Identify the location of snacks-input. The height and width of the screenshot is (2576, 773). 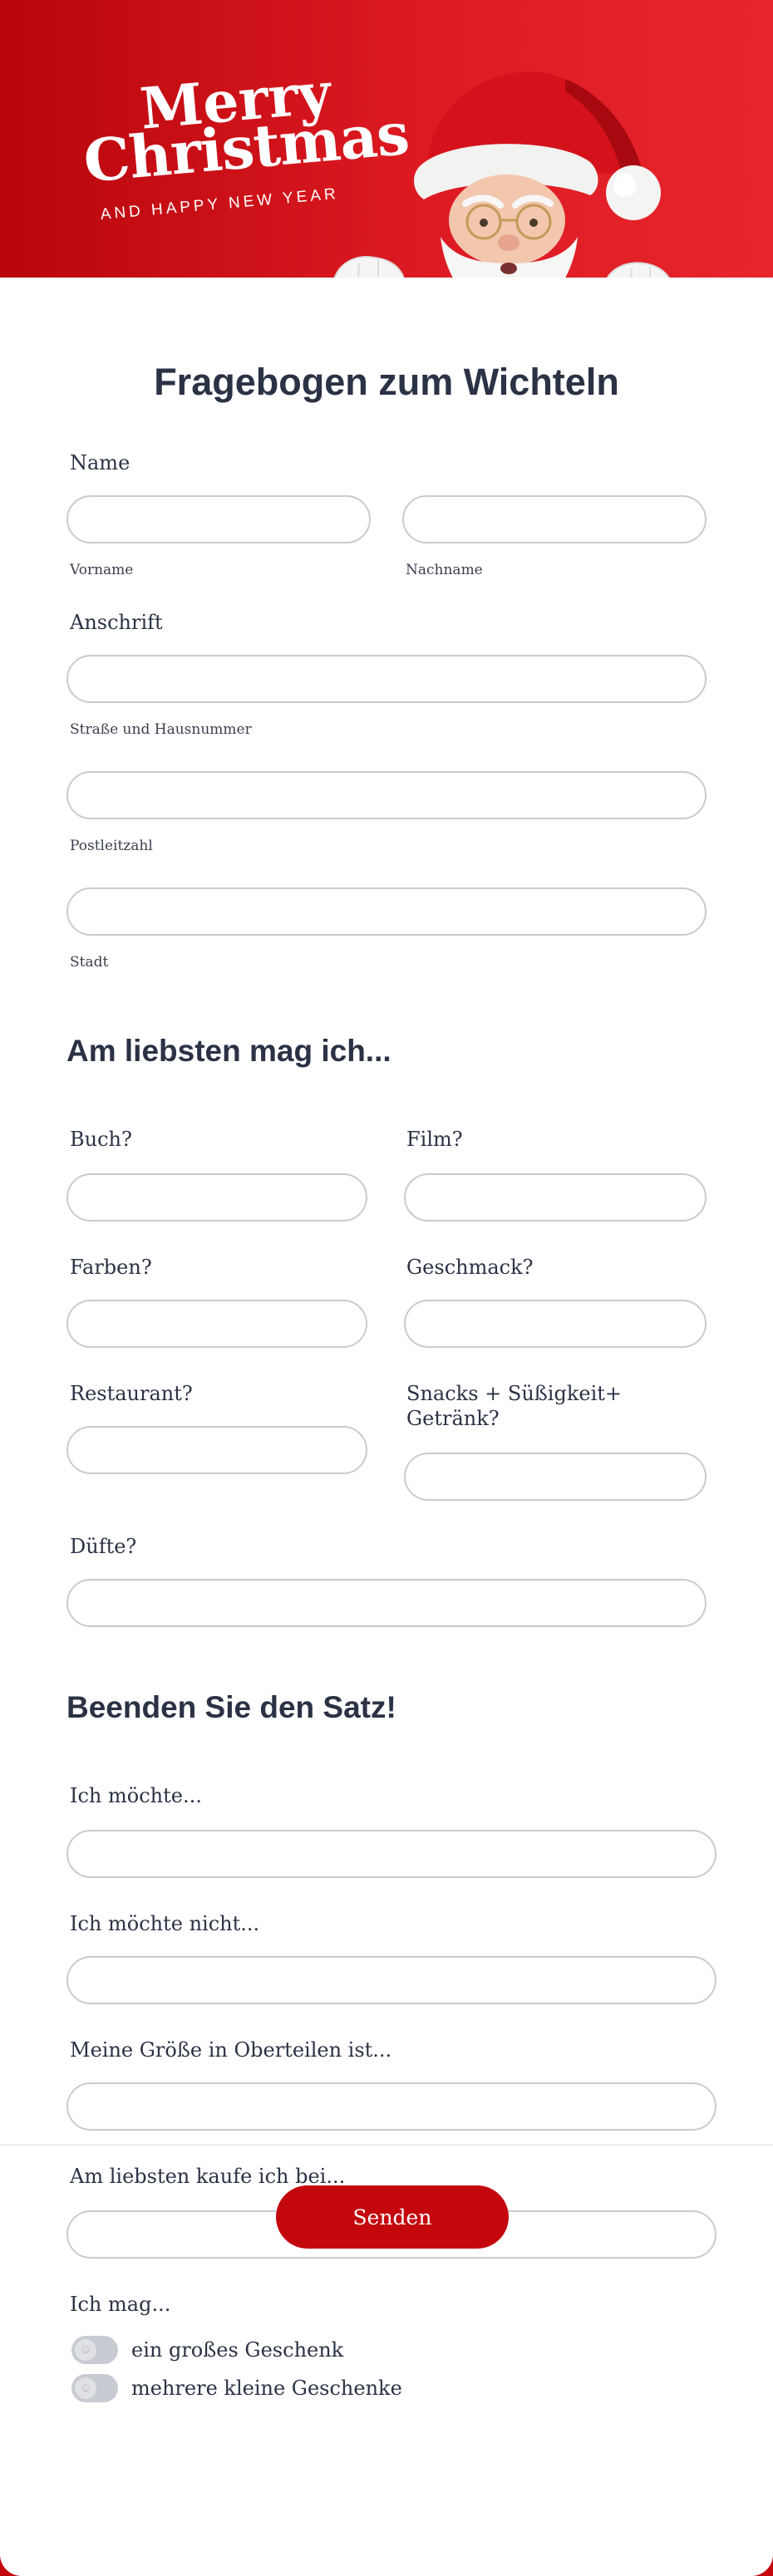
(555, 1477).